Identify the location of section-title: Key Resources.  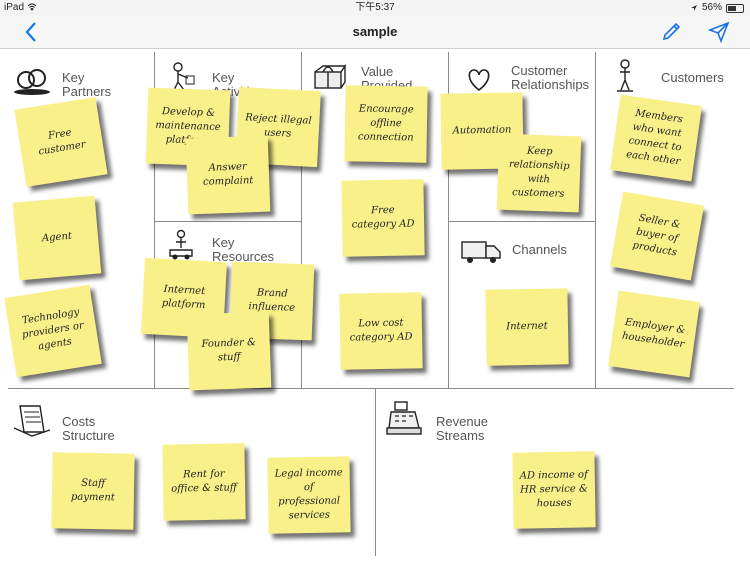
(243, 249).